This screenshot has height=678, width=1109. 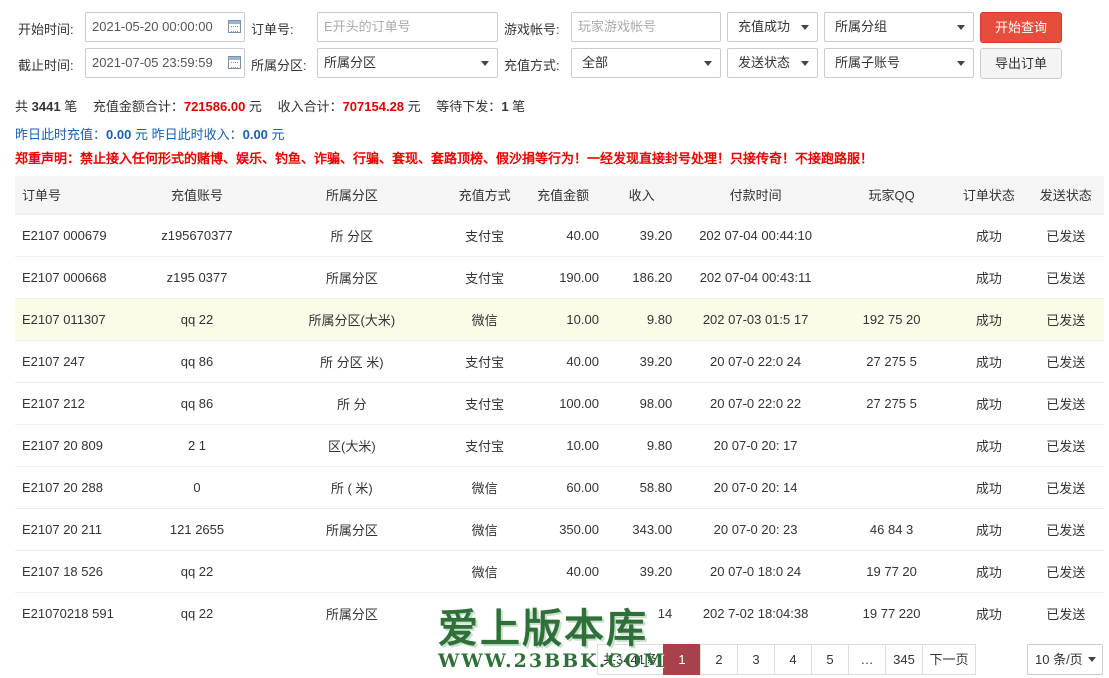 I want to click on cell-amount: 40.00, so click(x=563, y=570).